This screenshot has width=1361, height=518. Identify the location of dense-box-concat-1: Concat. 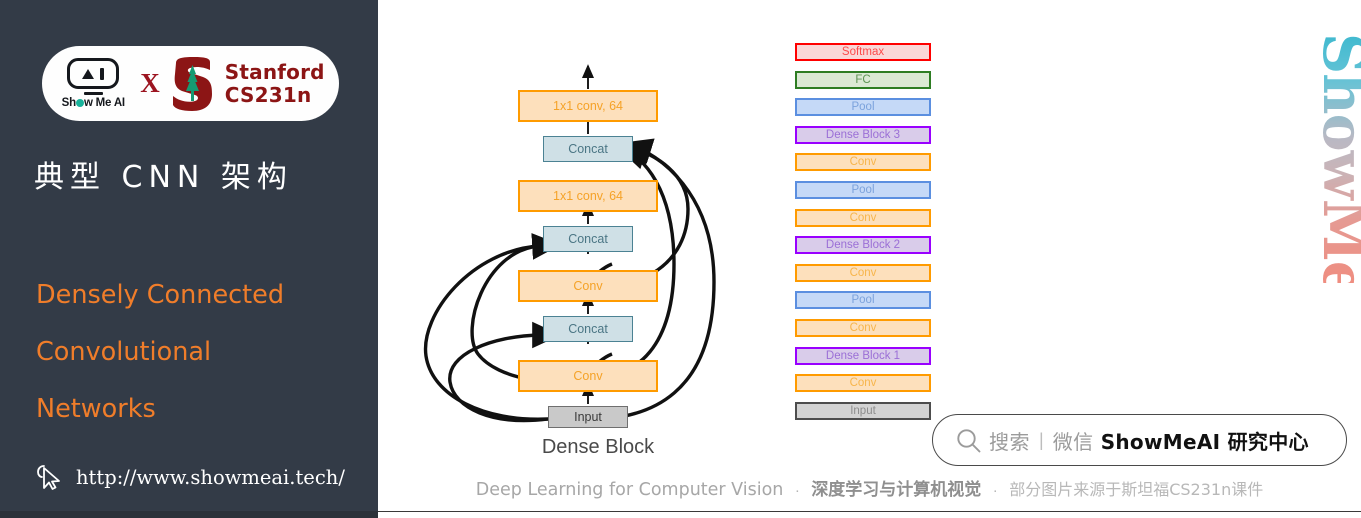
(588, 329).